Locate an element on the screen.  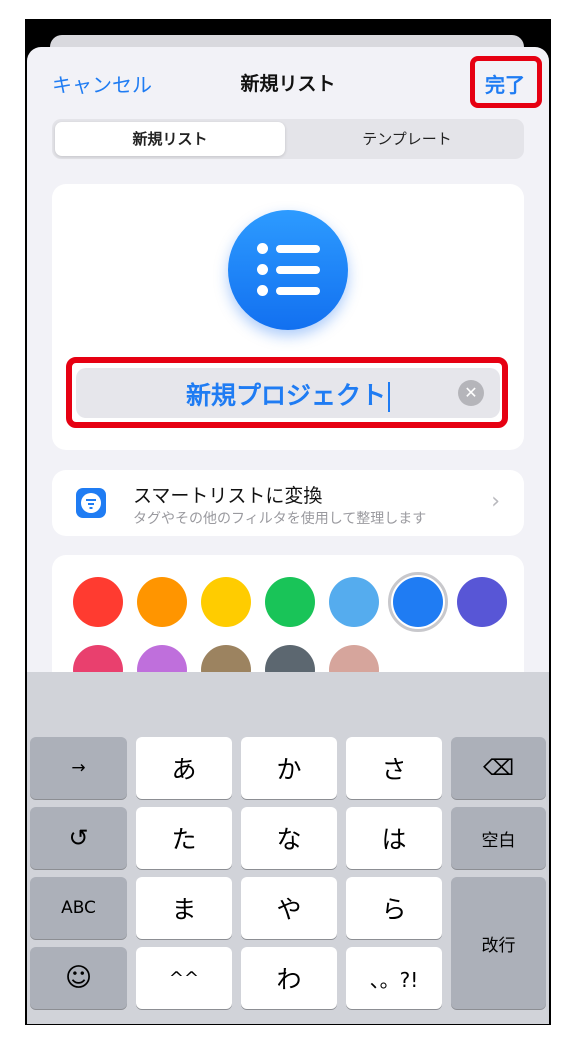
abc-key: ABC is located at coordinates (78, 908).